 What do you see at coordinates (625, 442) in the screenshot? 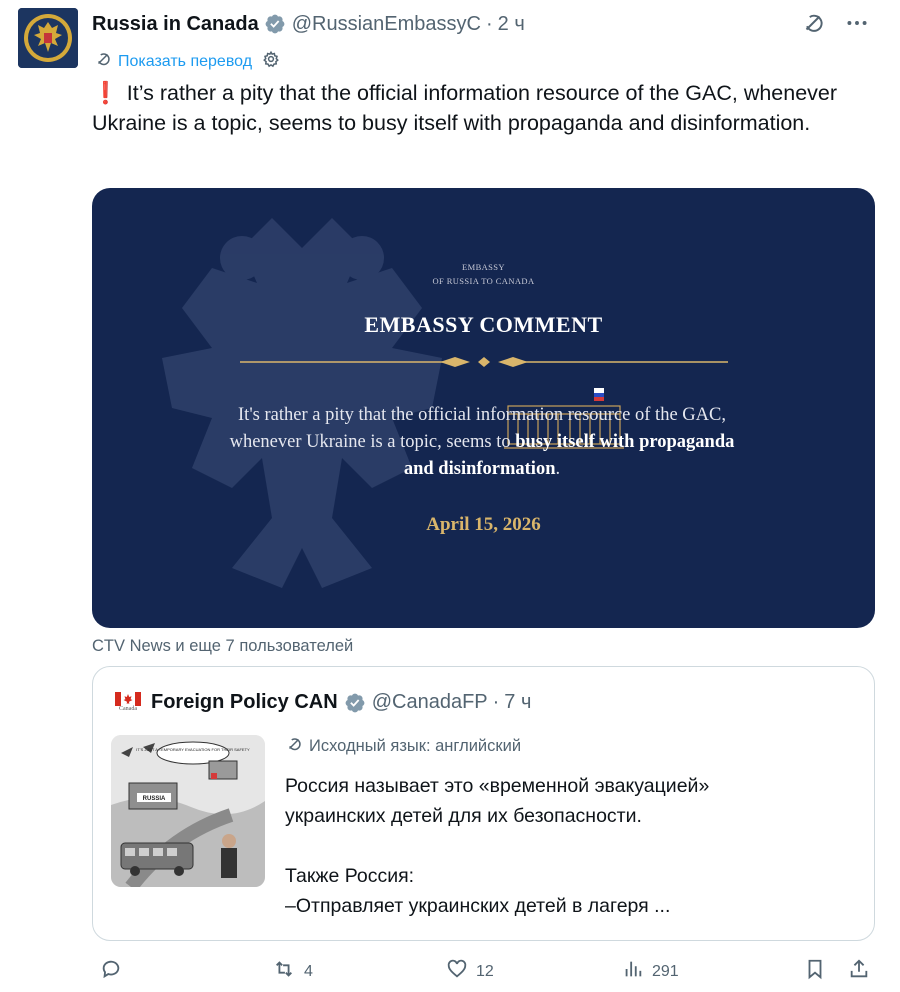
I see `card-body-line2-bold: busy itself with propaganda` at bounding box center [625, 442].